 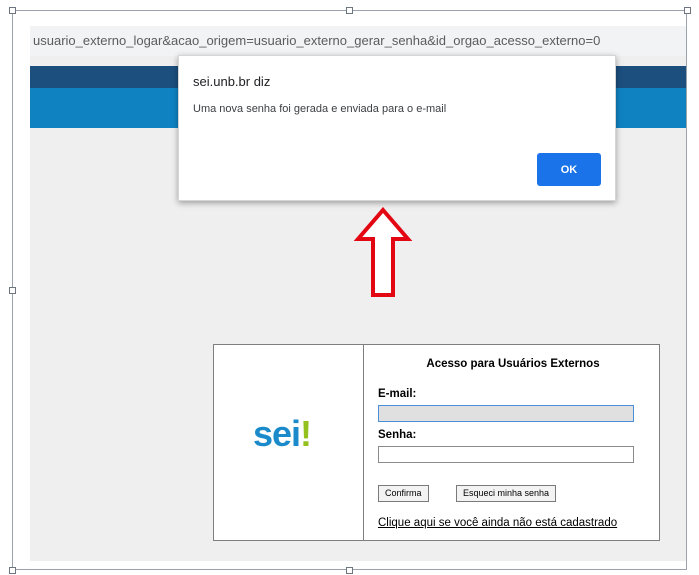 What do you see at coordinates (12, 570) in the screenshot?
I see `resize-handle-bottom-left` at bounding box center [12, 570].